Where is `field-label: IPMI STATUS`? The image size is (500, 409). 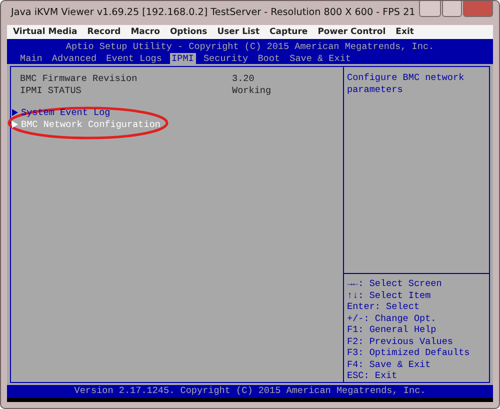
field-label: IPMI STATUS is located at coordinates (51, 90).